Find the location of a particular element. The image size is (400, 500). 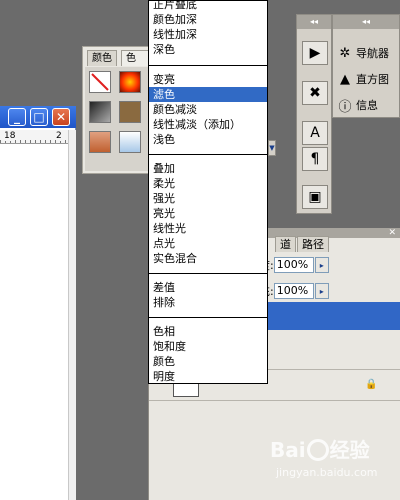

layer-comps-icon: ▣ is located at coordinates (315, 197).